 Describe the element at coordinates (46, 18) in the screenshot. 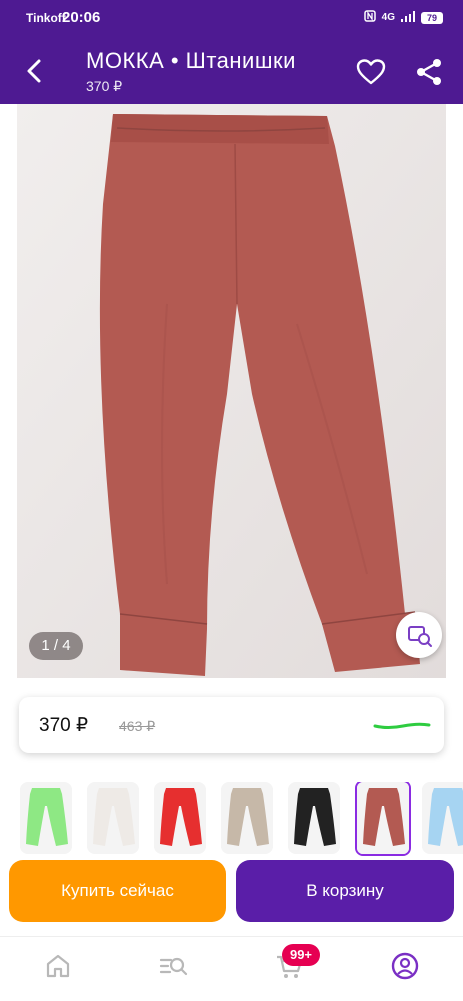

I see `carrier-label: Tinkoff` at that location.